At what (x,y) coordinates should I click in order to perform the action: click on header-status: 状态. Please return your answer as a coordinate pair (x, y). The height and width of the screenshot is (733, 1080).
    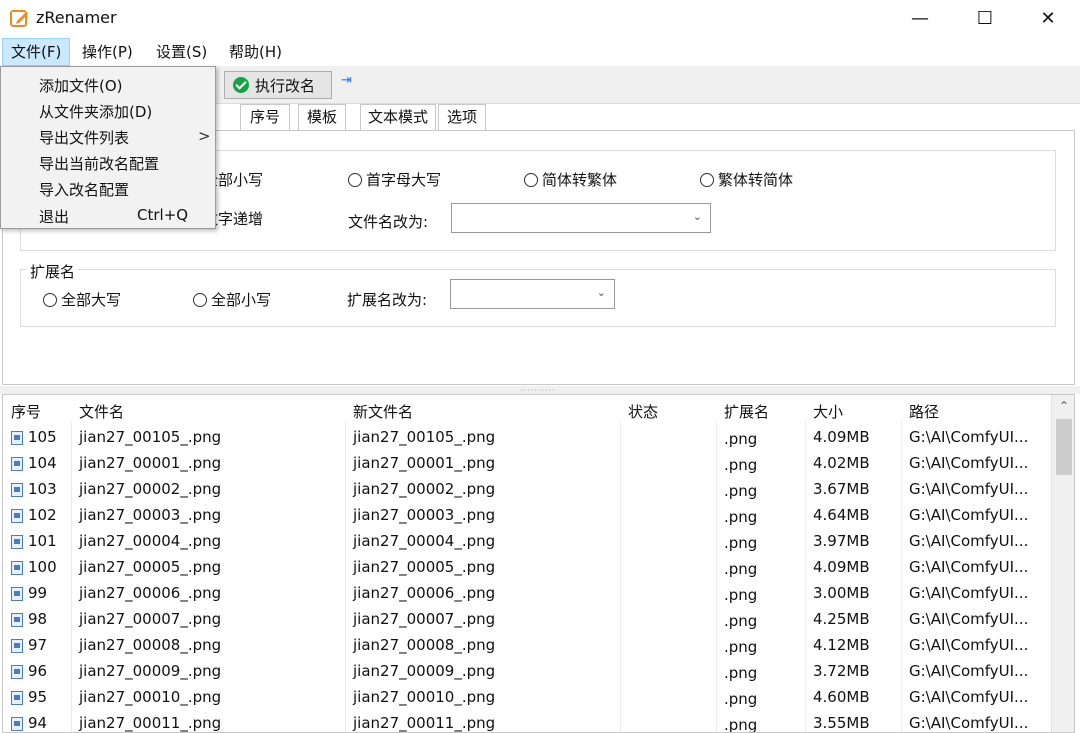
    Looking at the image, I should click on (643, 411).